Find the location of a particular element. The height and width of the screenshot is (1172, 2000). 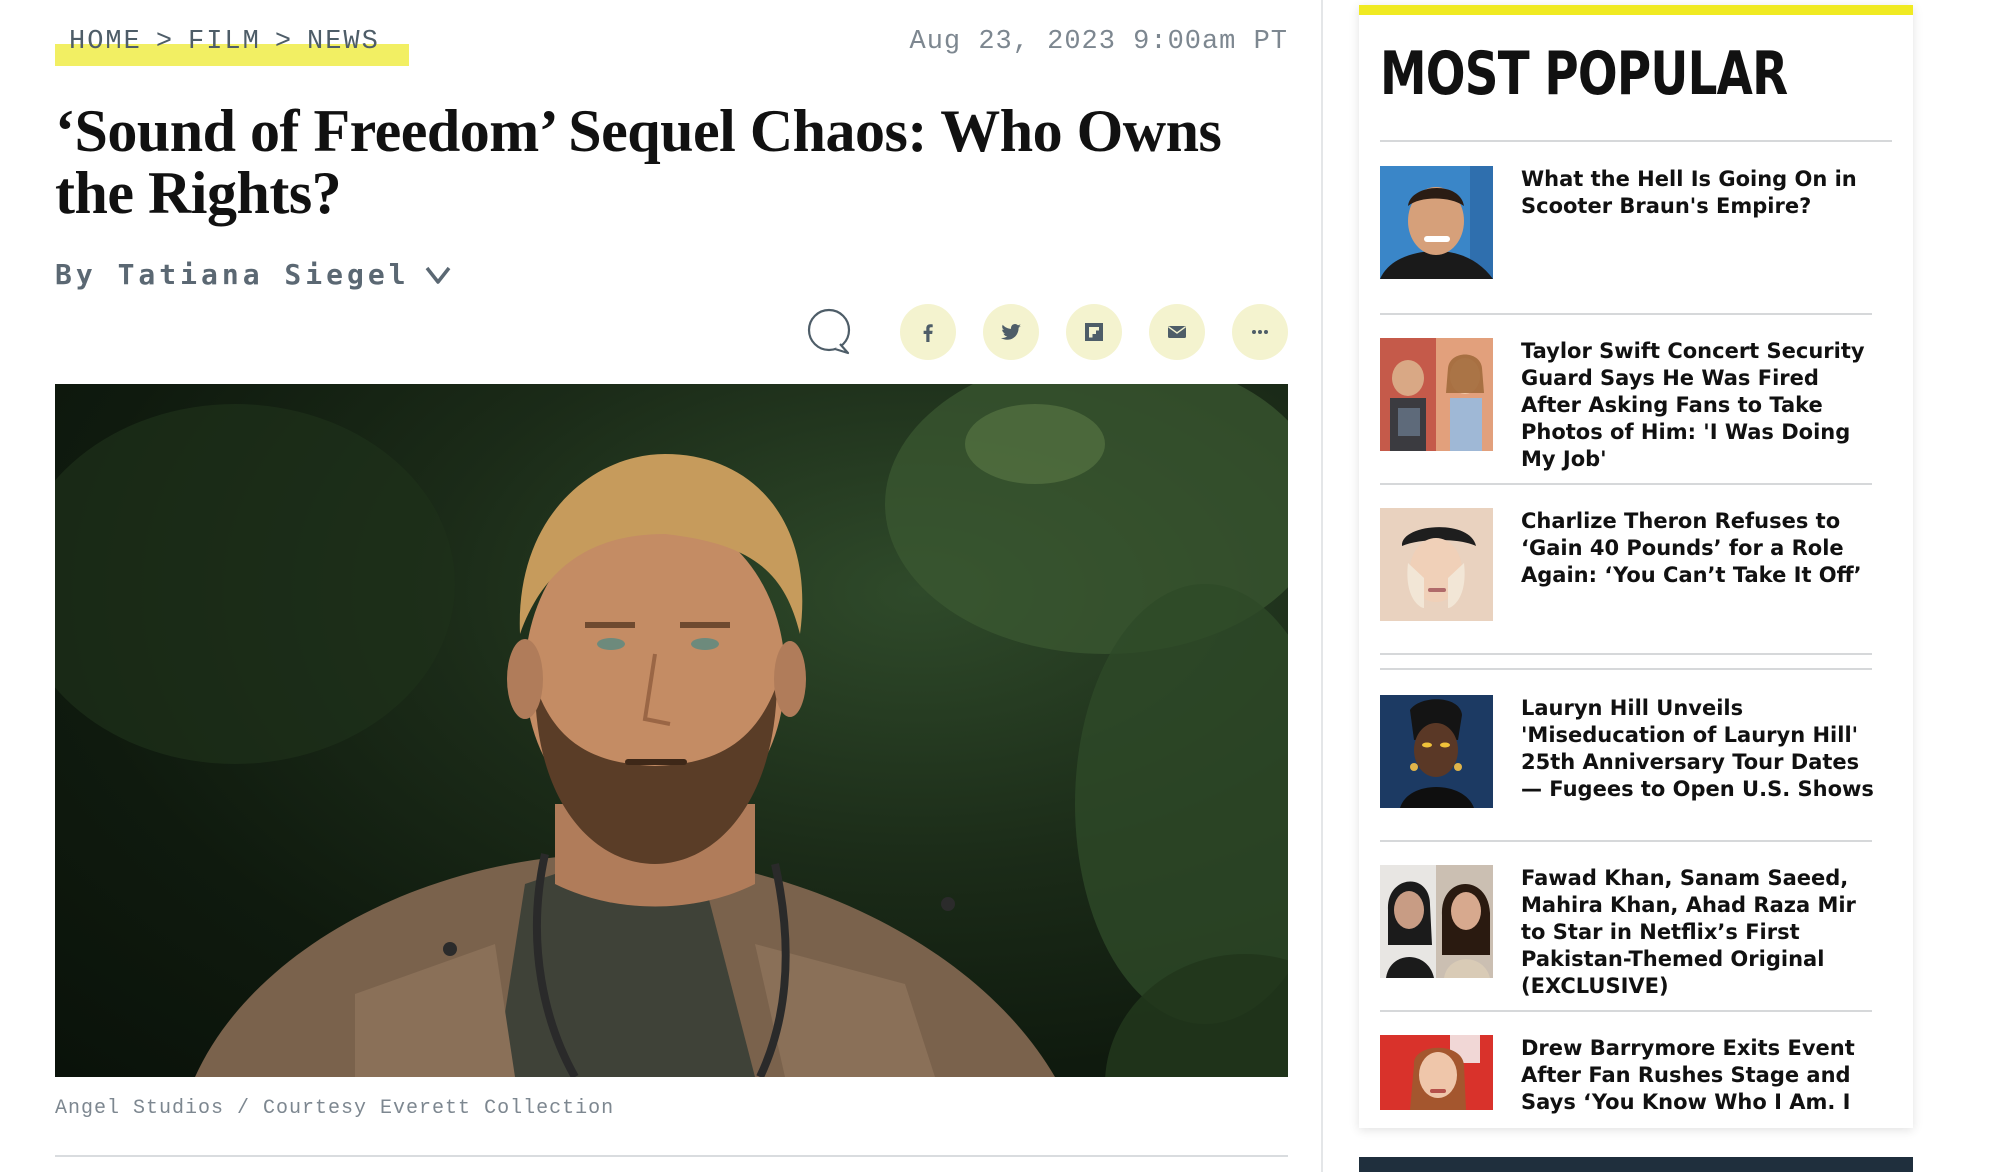

chevron-down-icon is located at coordinates (437, 275).